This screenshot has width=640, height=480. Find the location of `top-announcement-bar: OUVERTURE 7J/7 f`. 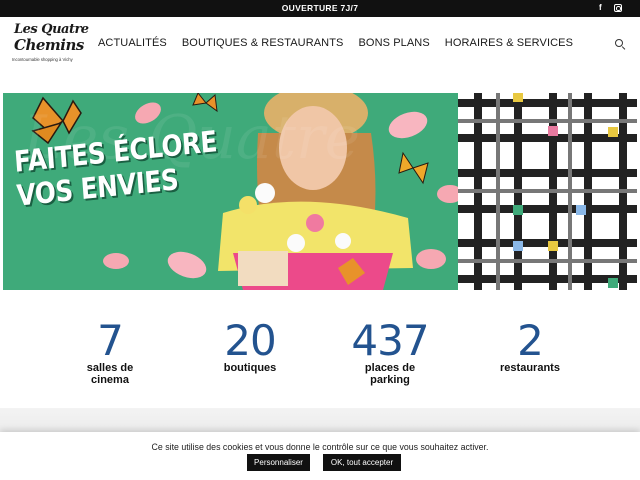

top-announcement-bar: OUVERTURE 7J/7 f is located at coordinates (320, 8).